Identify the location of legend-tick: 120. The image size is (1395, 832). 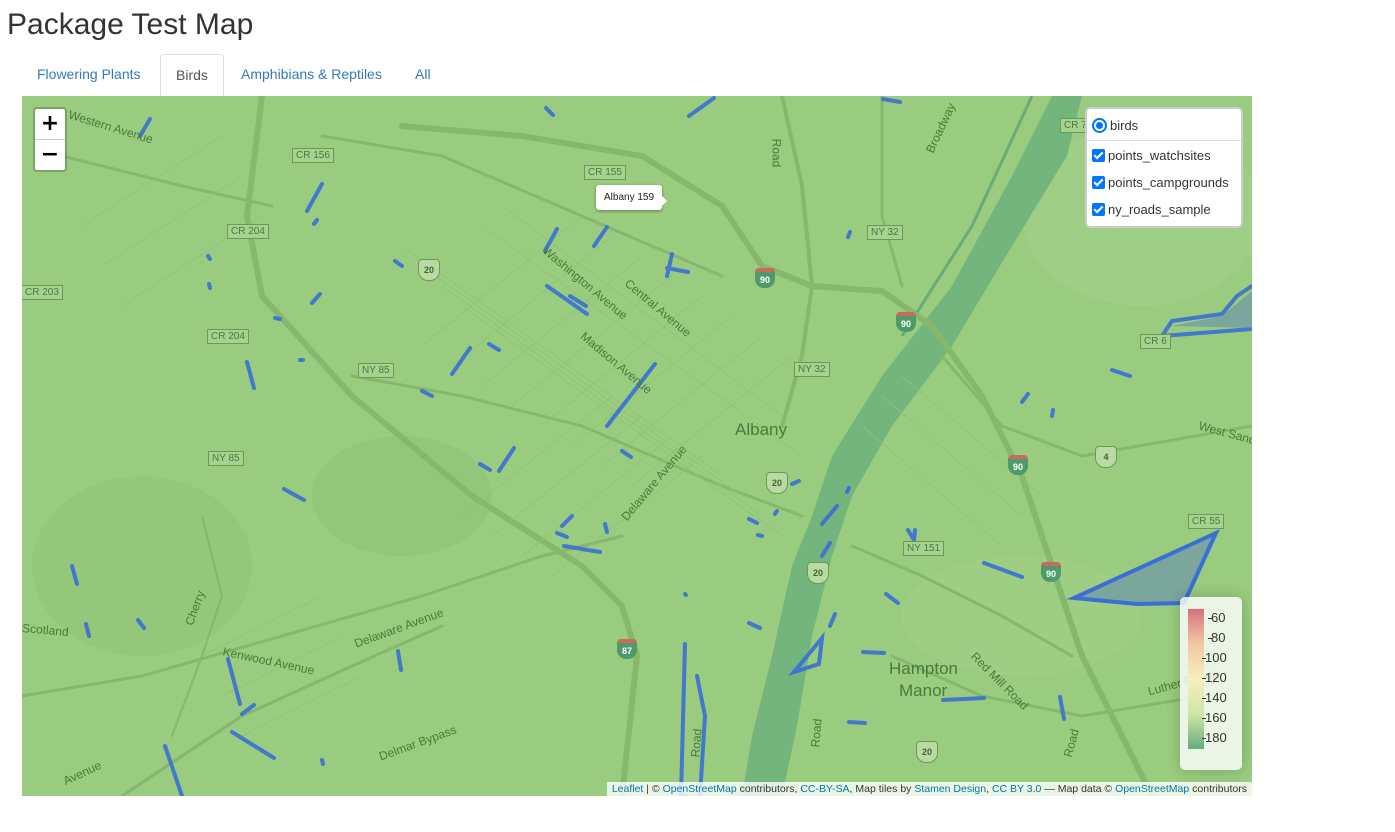
(1214, 677).